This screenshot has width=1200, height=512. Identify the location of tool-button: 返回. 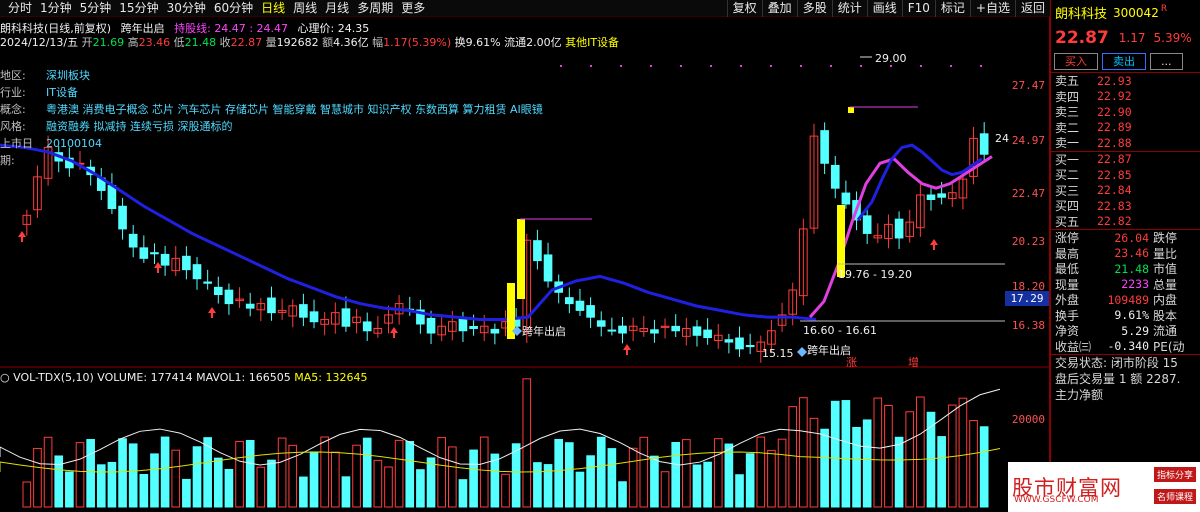
(1032, 8).